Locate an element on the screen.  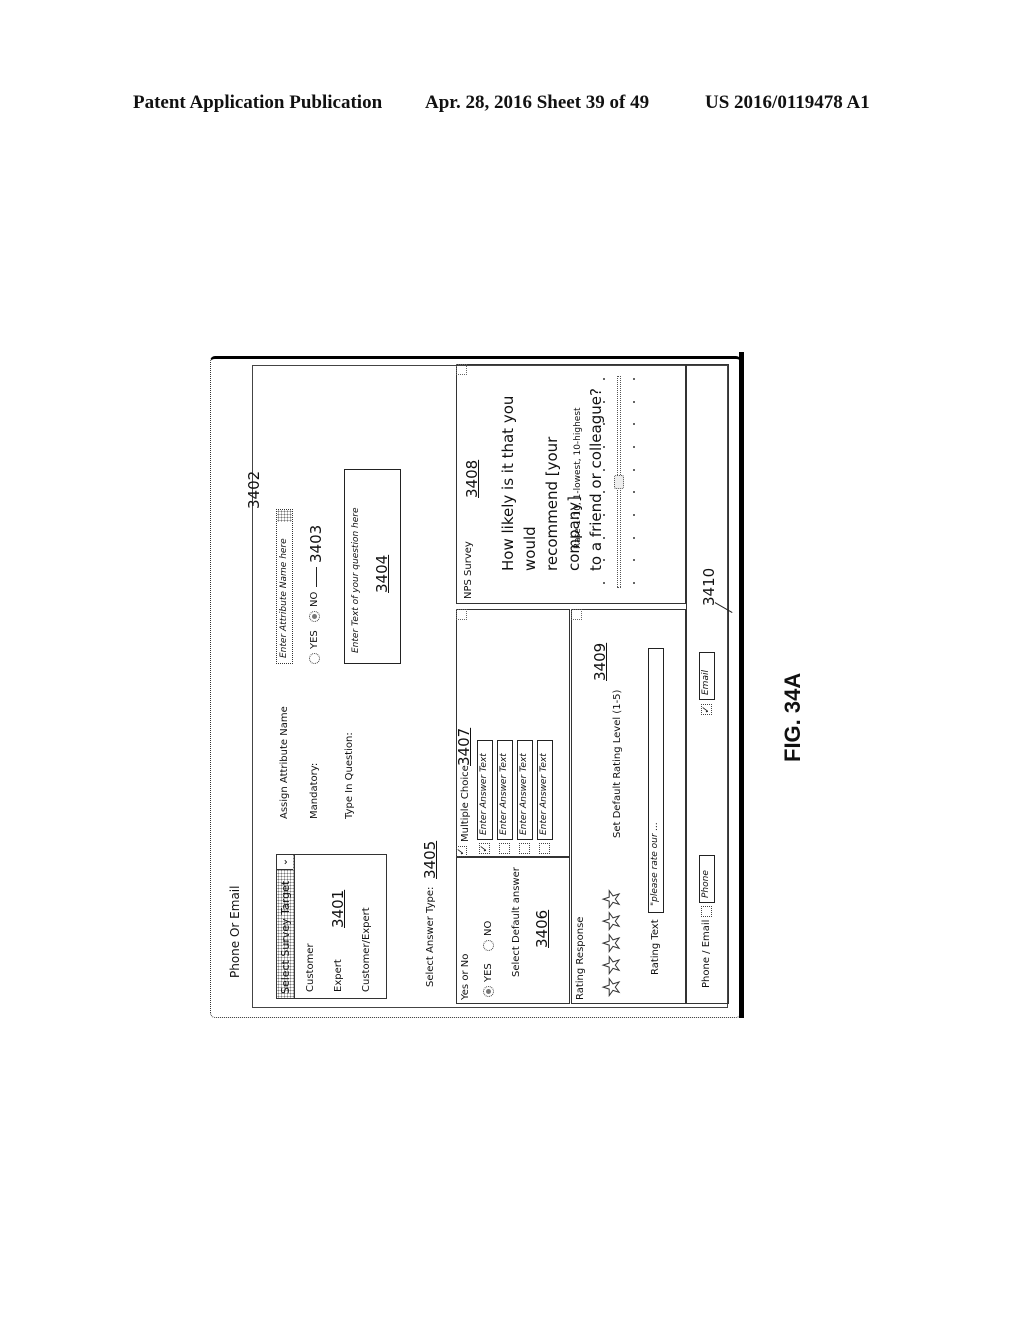
callout-3410: 3410 is located at coordinates (709, 586).